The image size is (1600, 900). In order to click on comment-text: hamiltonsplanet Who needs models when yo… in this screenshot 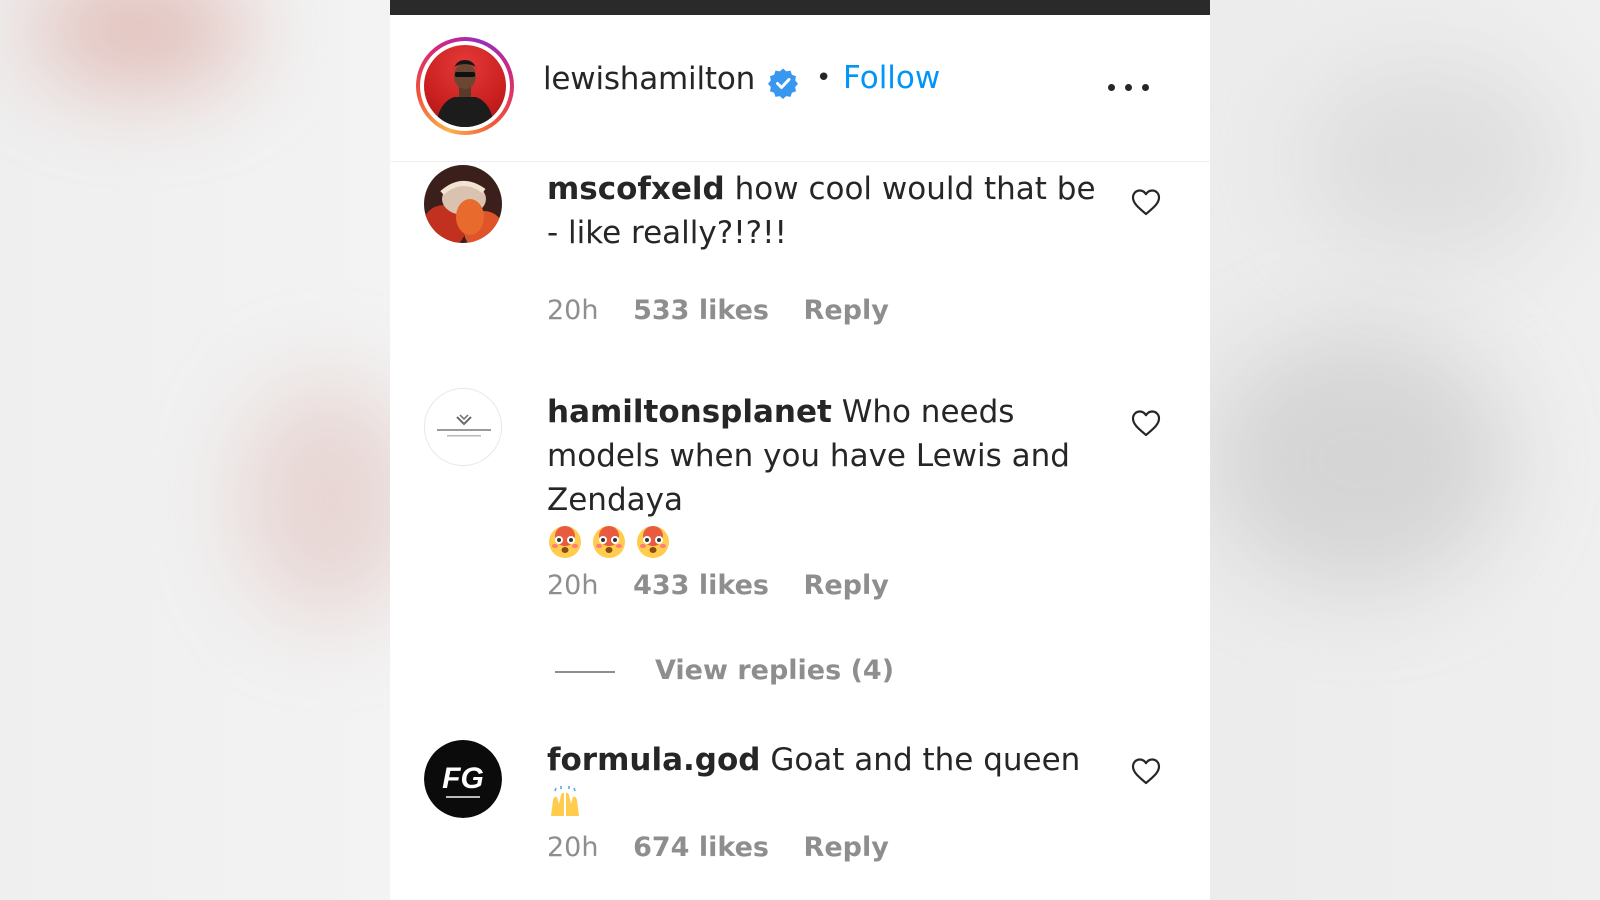, I will do `click(827, 478)`.